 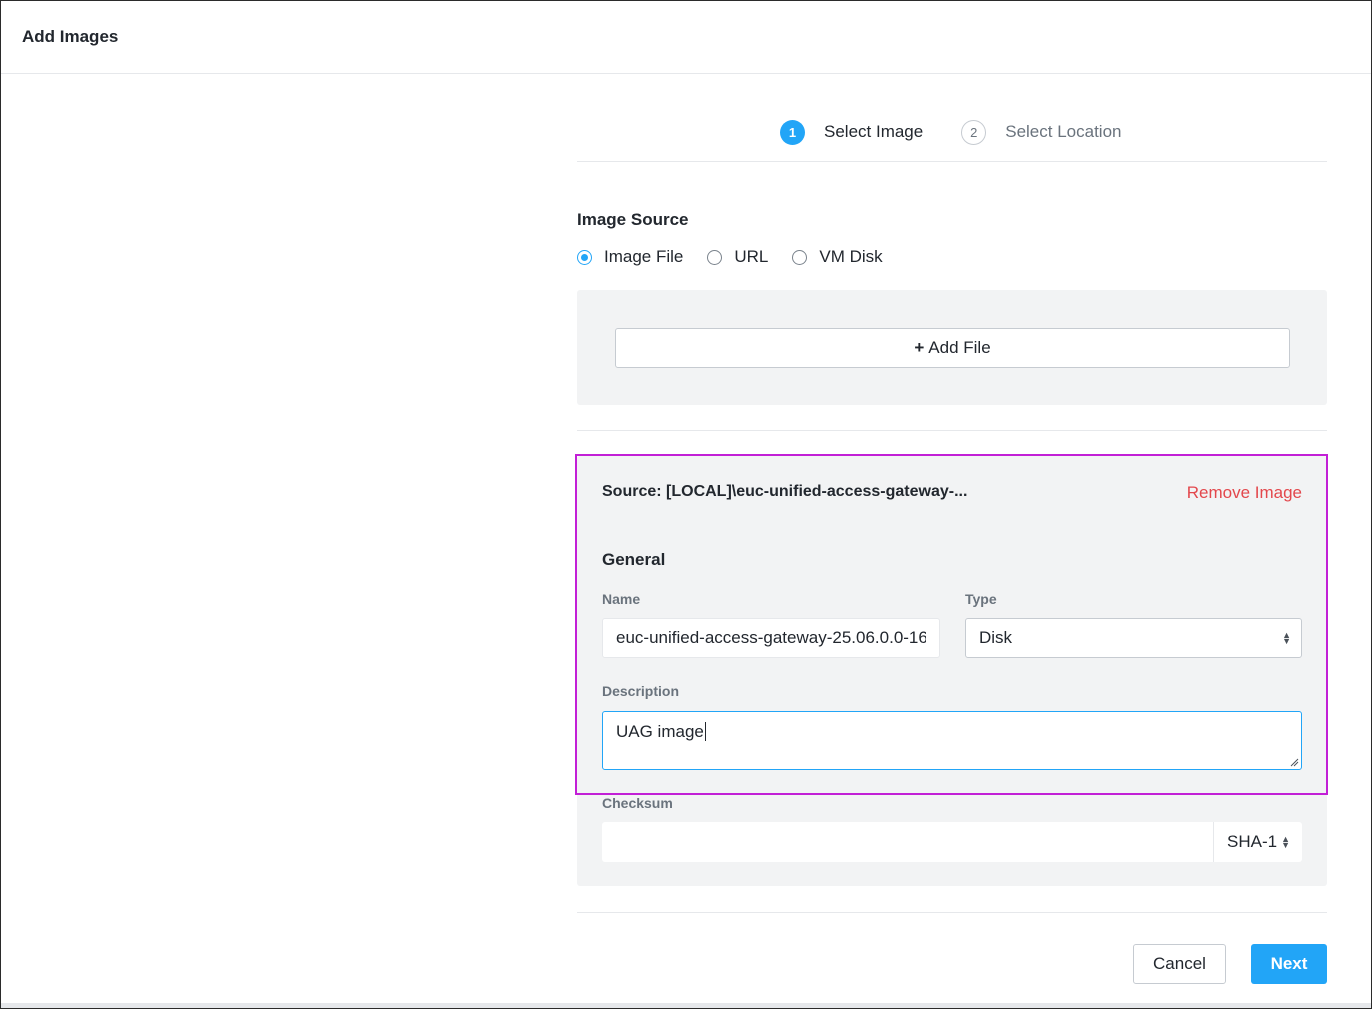 I want to click on step-label-select-image: Select Image, so click(x=874, y=131).